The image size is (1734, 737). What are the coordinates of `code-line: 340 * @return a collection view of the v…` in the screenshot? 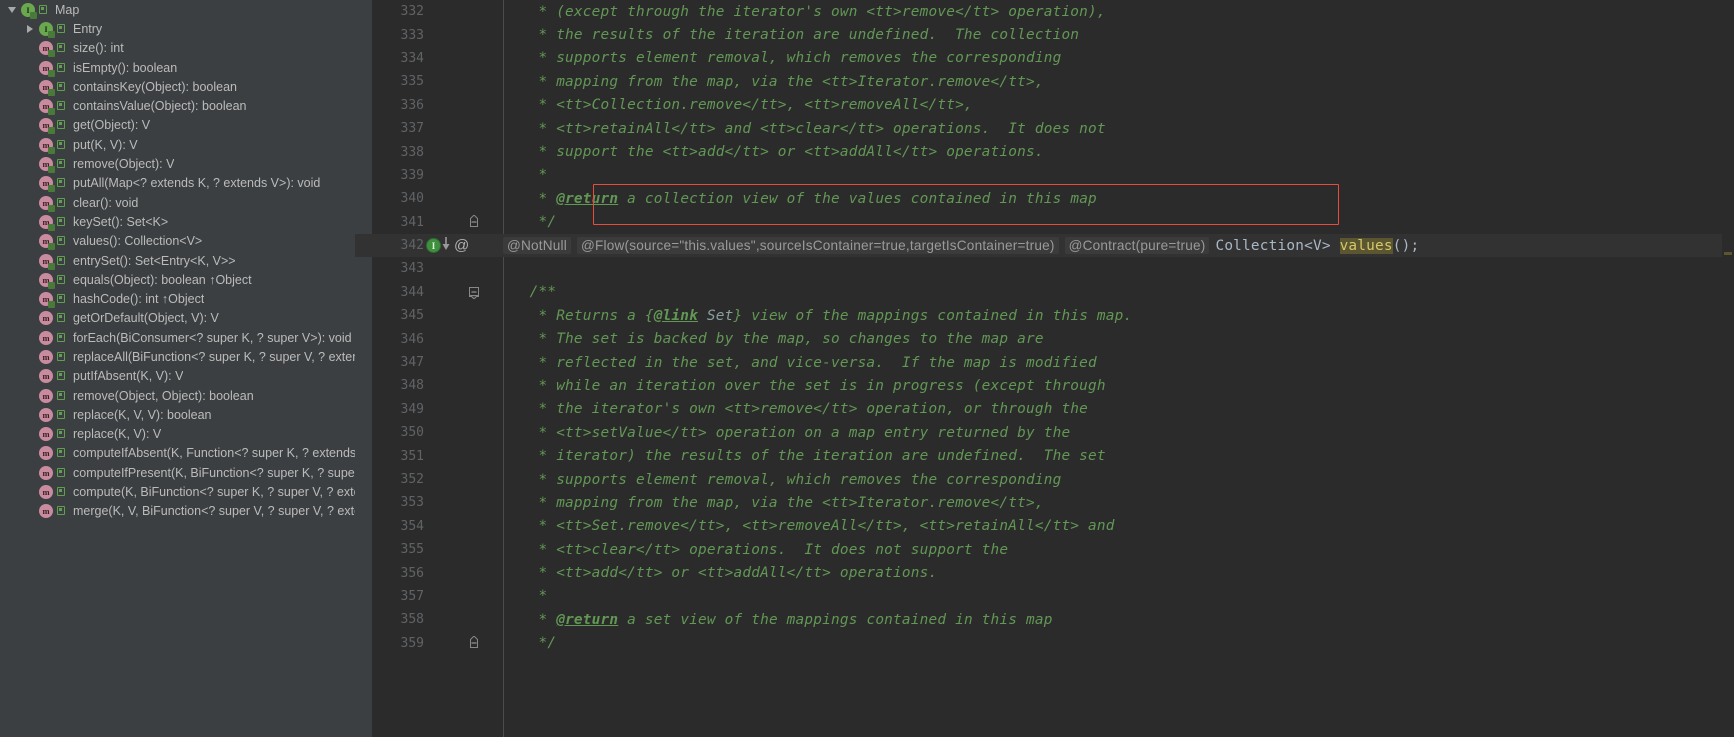 It's located at (1044, 198).